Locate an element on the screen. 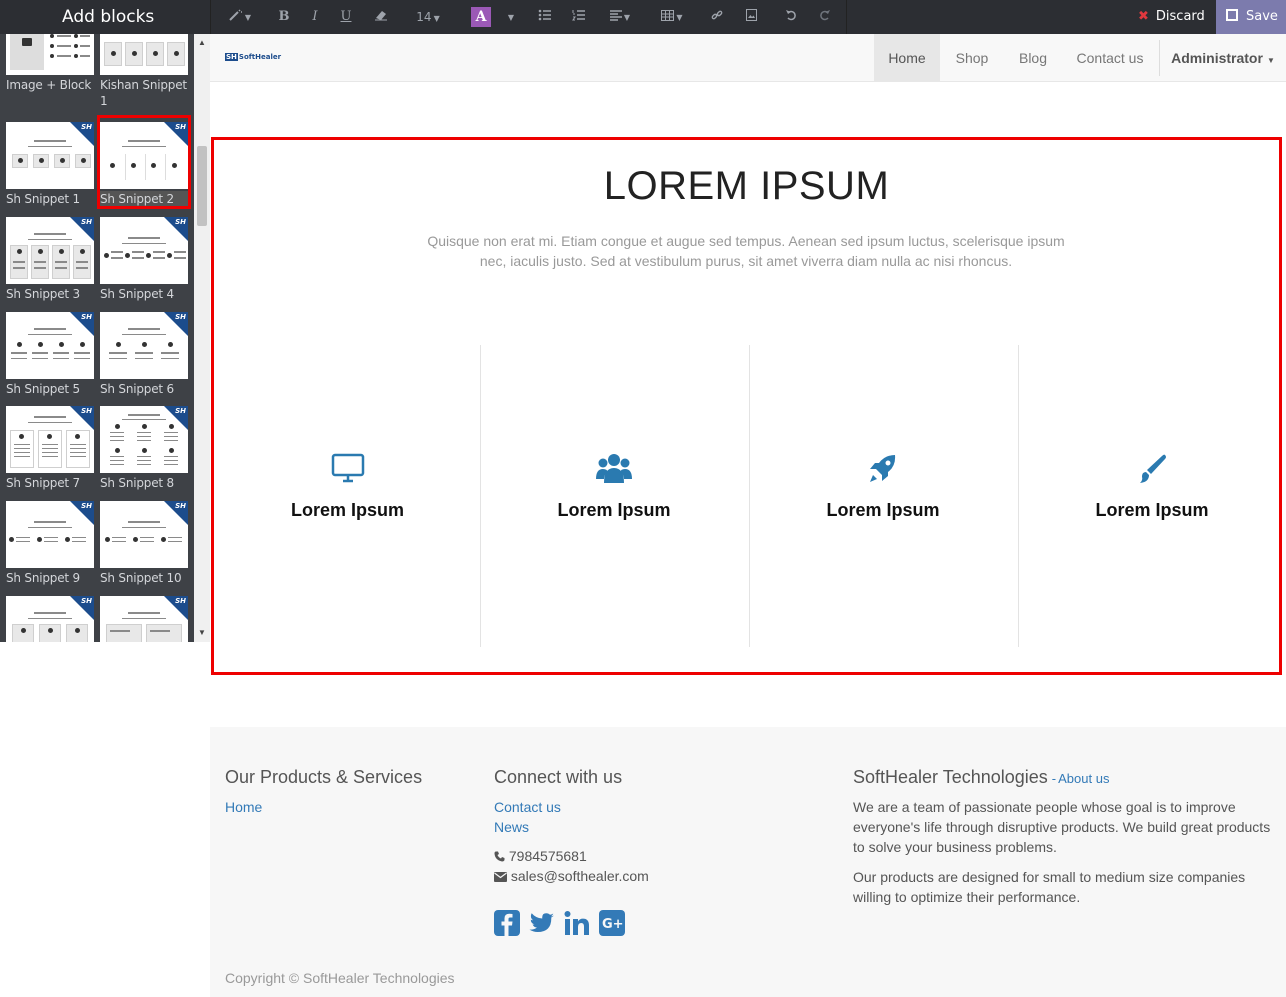 This screenshot has height=997, width=1286. snippet-label: Sh Snippet 5 is located at coordinates (43, 389).